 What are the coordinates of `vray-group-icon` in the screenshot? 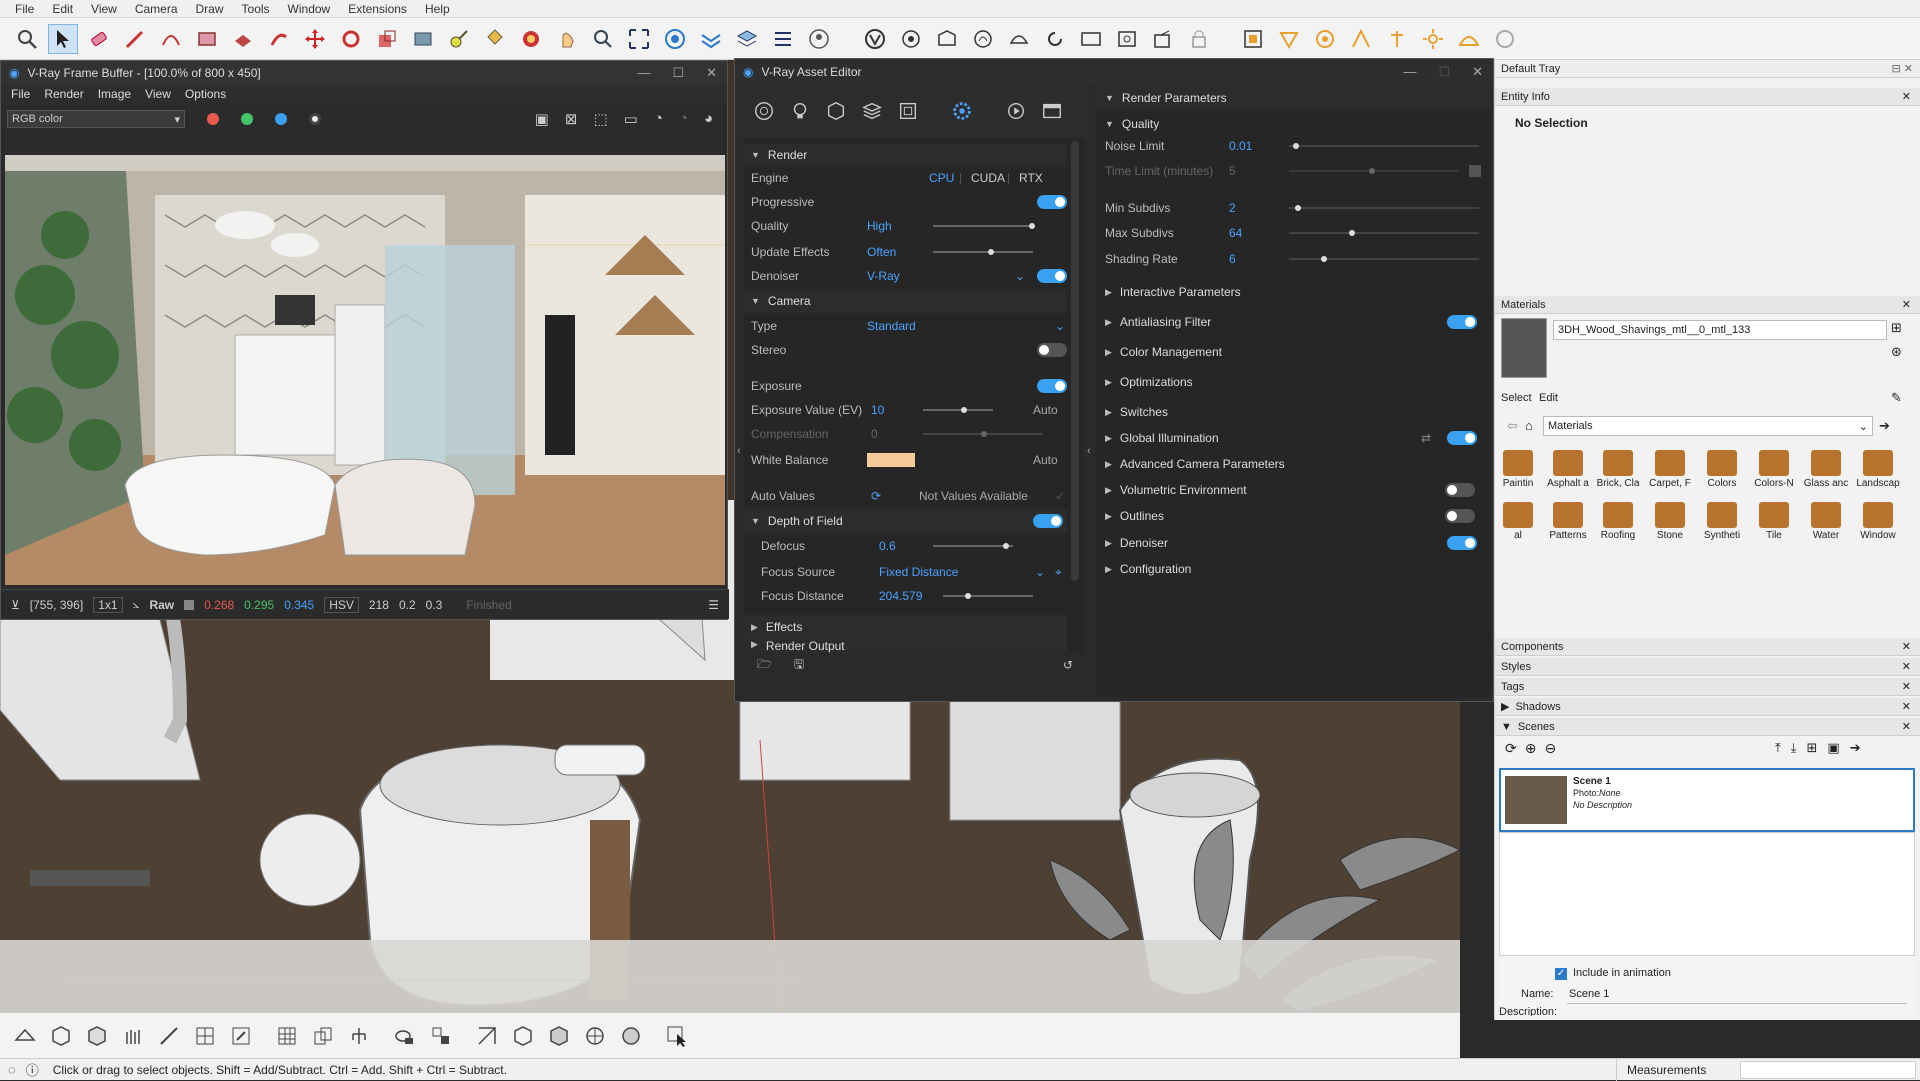 It's located at (323, 1036).